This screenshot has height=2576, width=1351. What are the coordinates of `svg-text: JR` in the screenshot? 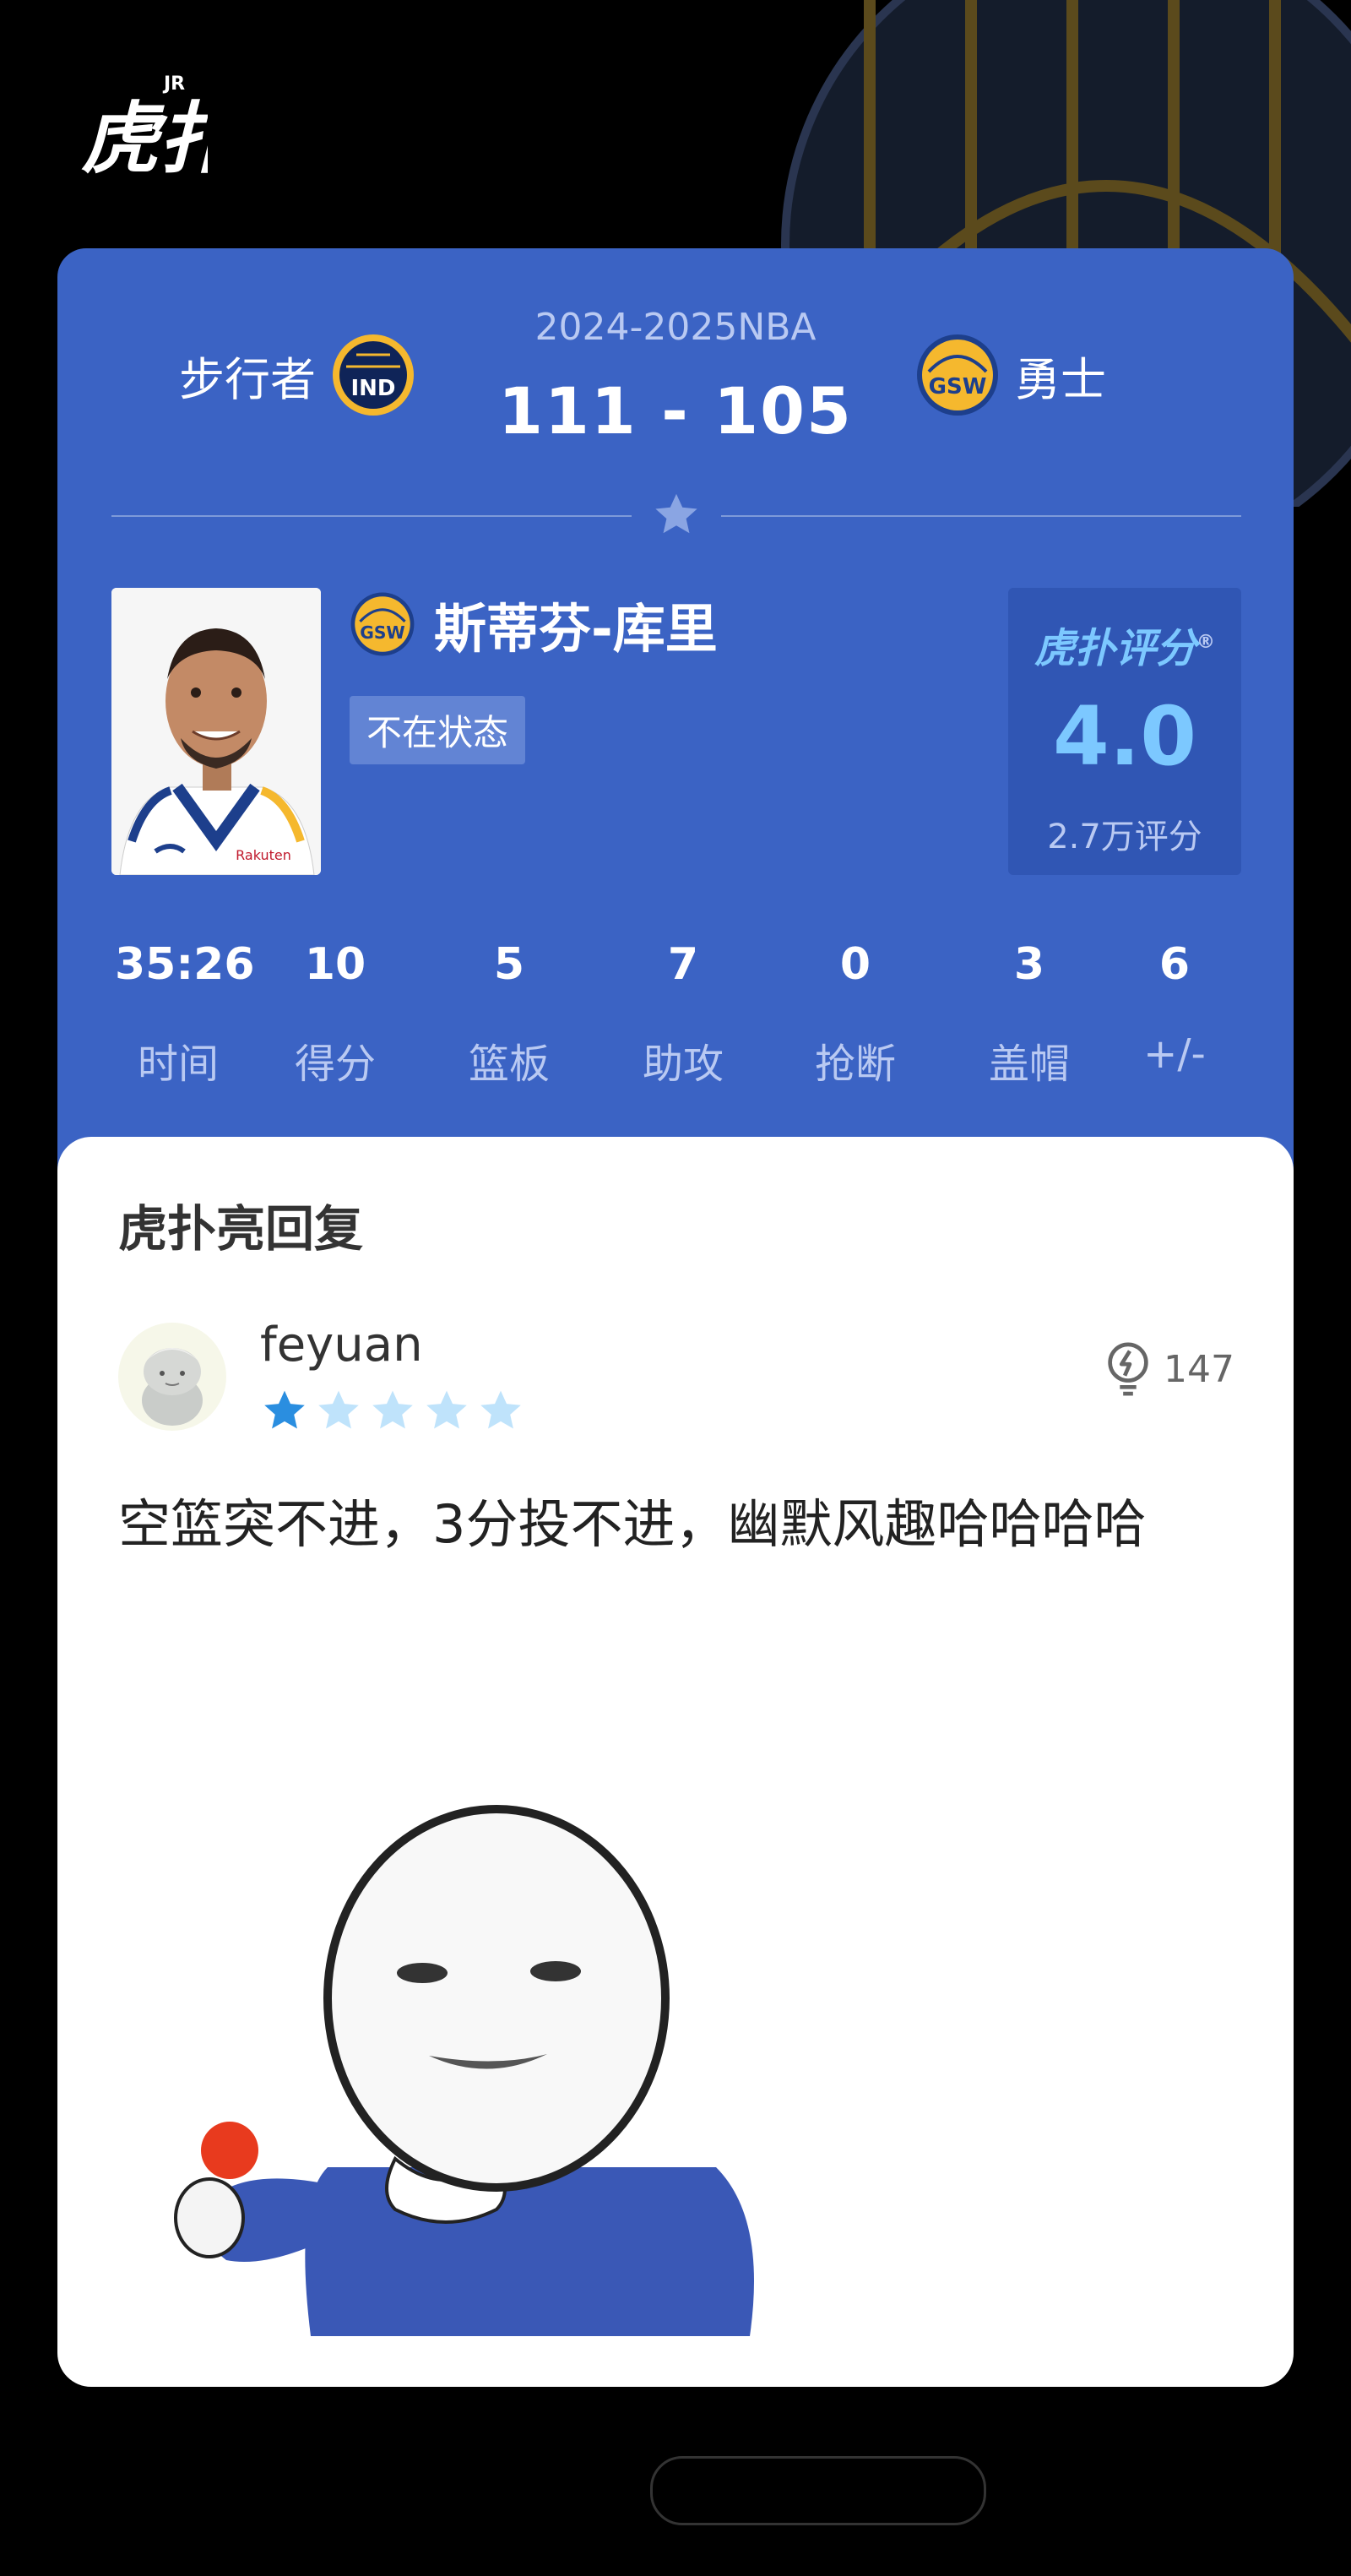 It's located at (173, 84).